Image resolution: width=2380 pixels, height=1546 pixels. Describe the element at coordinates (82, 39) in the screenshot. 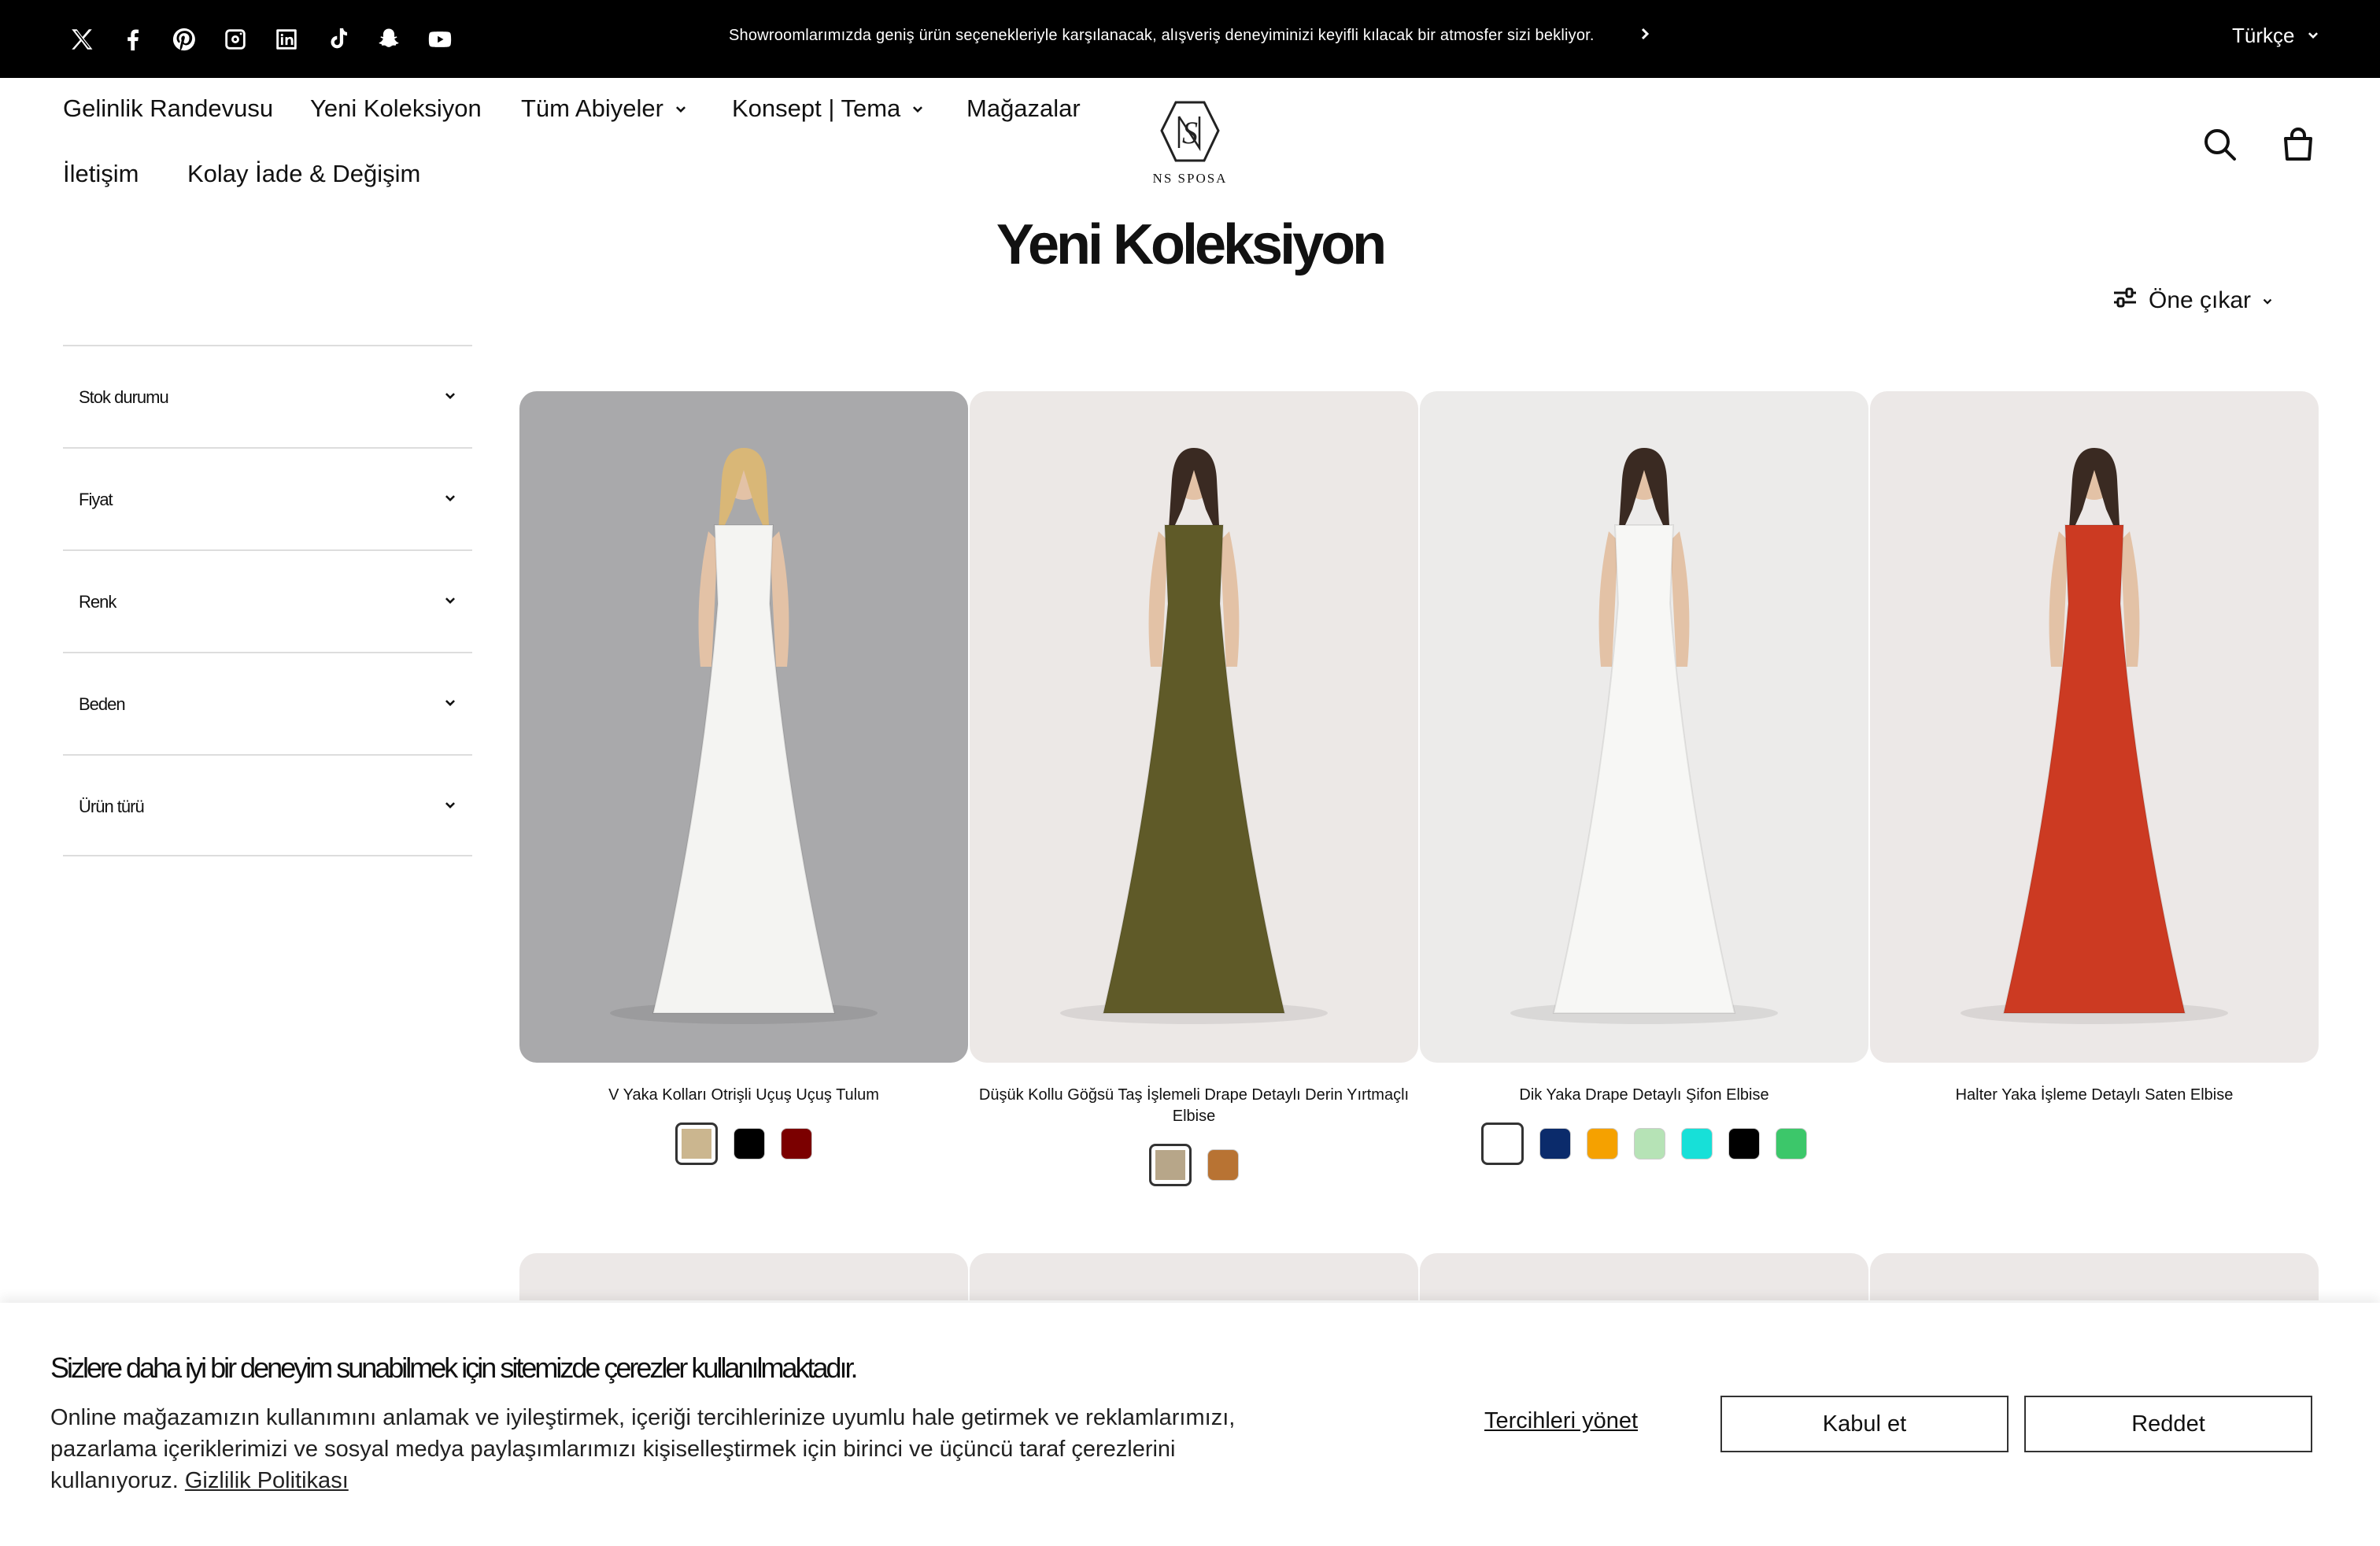

I see `x-icon` at that location.